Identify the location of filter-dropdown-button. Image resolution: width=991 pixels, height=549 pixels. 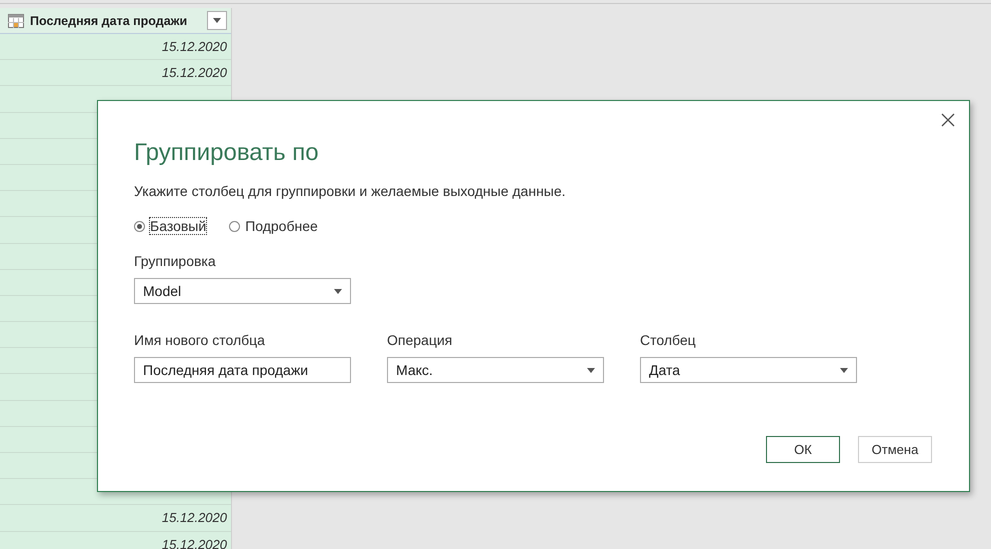
(217, 20).